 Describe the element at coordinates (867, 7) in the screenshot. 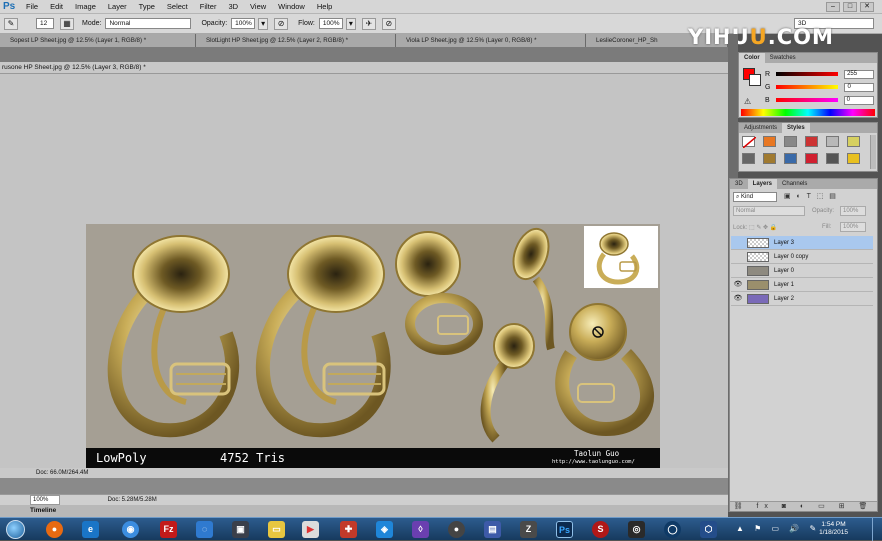

I see `close-icon: ✕` at that location.